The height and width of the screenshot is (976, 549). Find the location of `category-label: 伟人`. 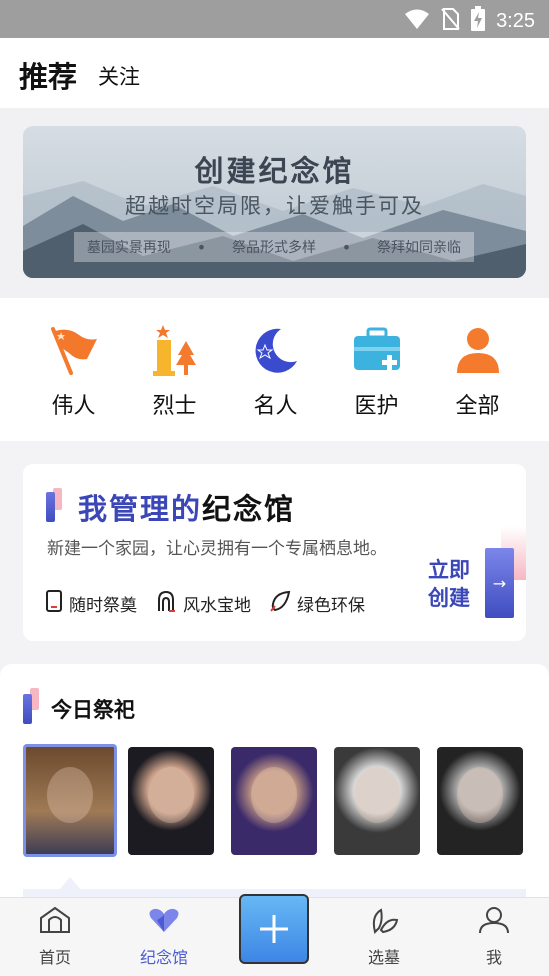

category-label: 伟人 is located at coordinates (73, 406).